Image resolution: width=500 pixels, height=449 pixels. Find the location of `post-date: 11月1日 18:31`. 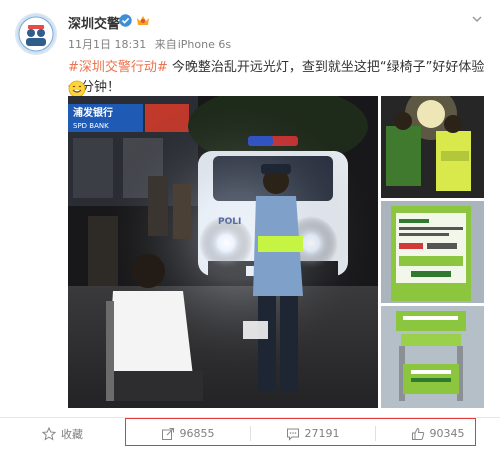

post-date: 11月1日 18:31 is located at coordinates (107, 44).